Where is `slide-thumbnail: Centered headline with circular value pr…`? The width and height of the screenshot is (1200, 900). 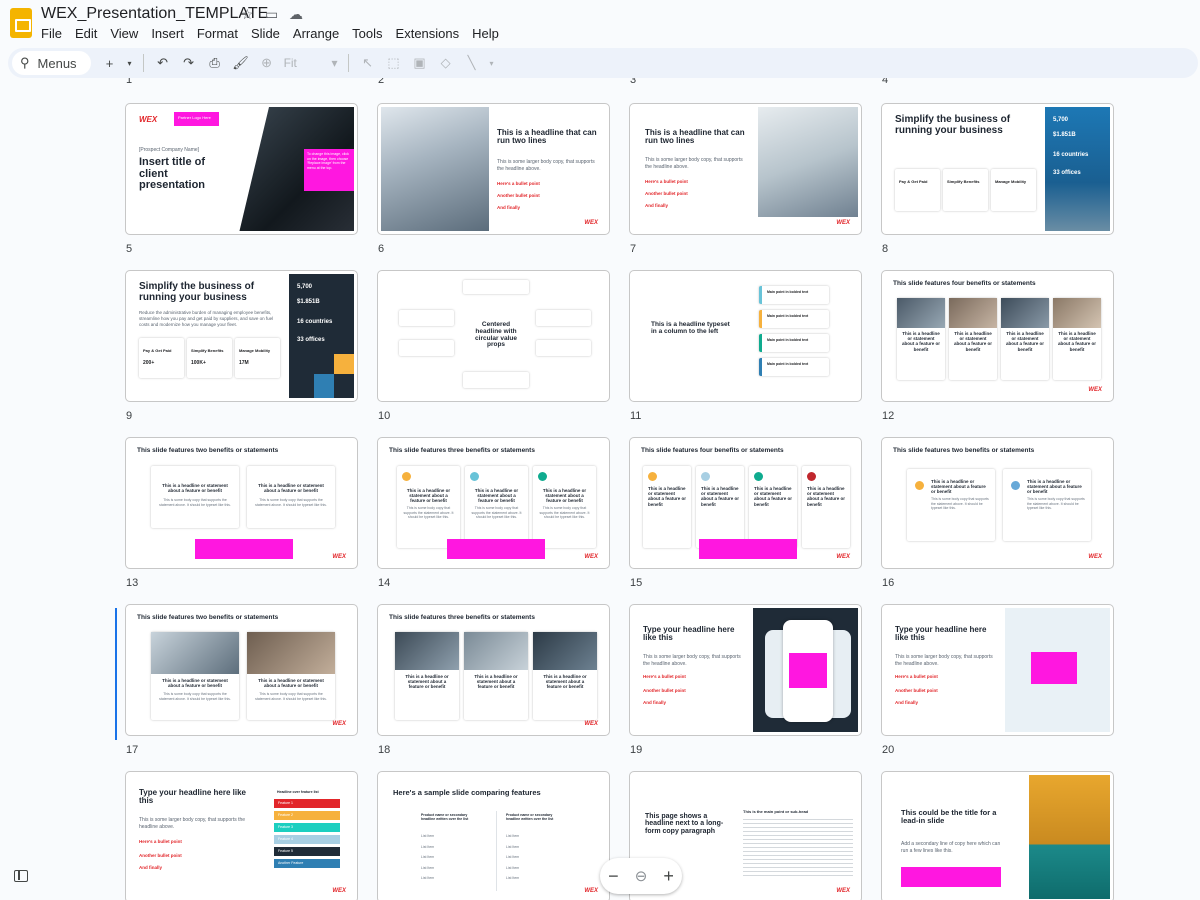
slide-thumbnail: Centered headline with circular value pr… is located at coordinates (493, 336).